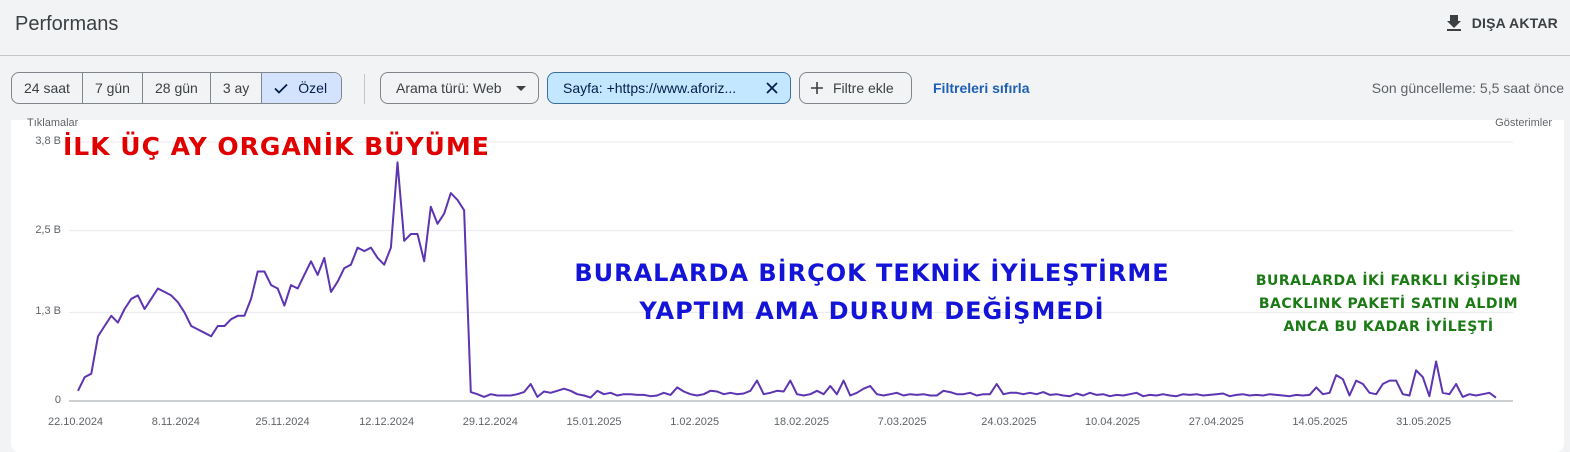  What do you see at coordinates (1216, 422) in the screenshot?
I see `x-tick-label: 27.04.2025` at bounding box center [1216, 422].